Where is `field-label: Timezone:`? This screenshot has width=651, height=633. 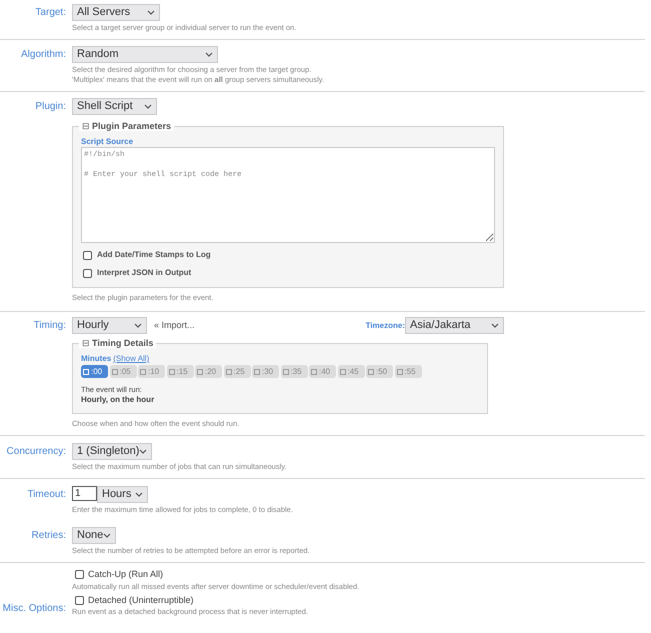 field-label: Timezone: is located at coordinates (385, 326).